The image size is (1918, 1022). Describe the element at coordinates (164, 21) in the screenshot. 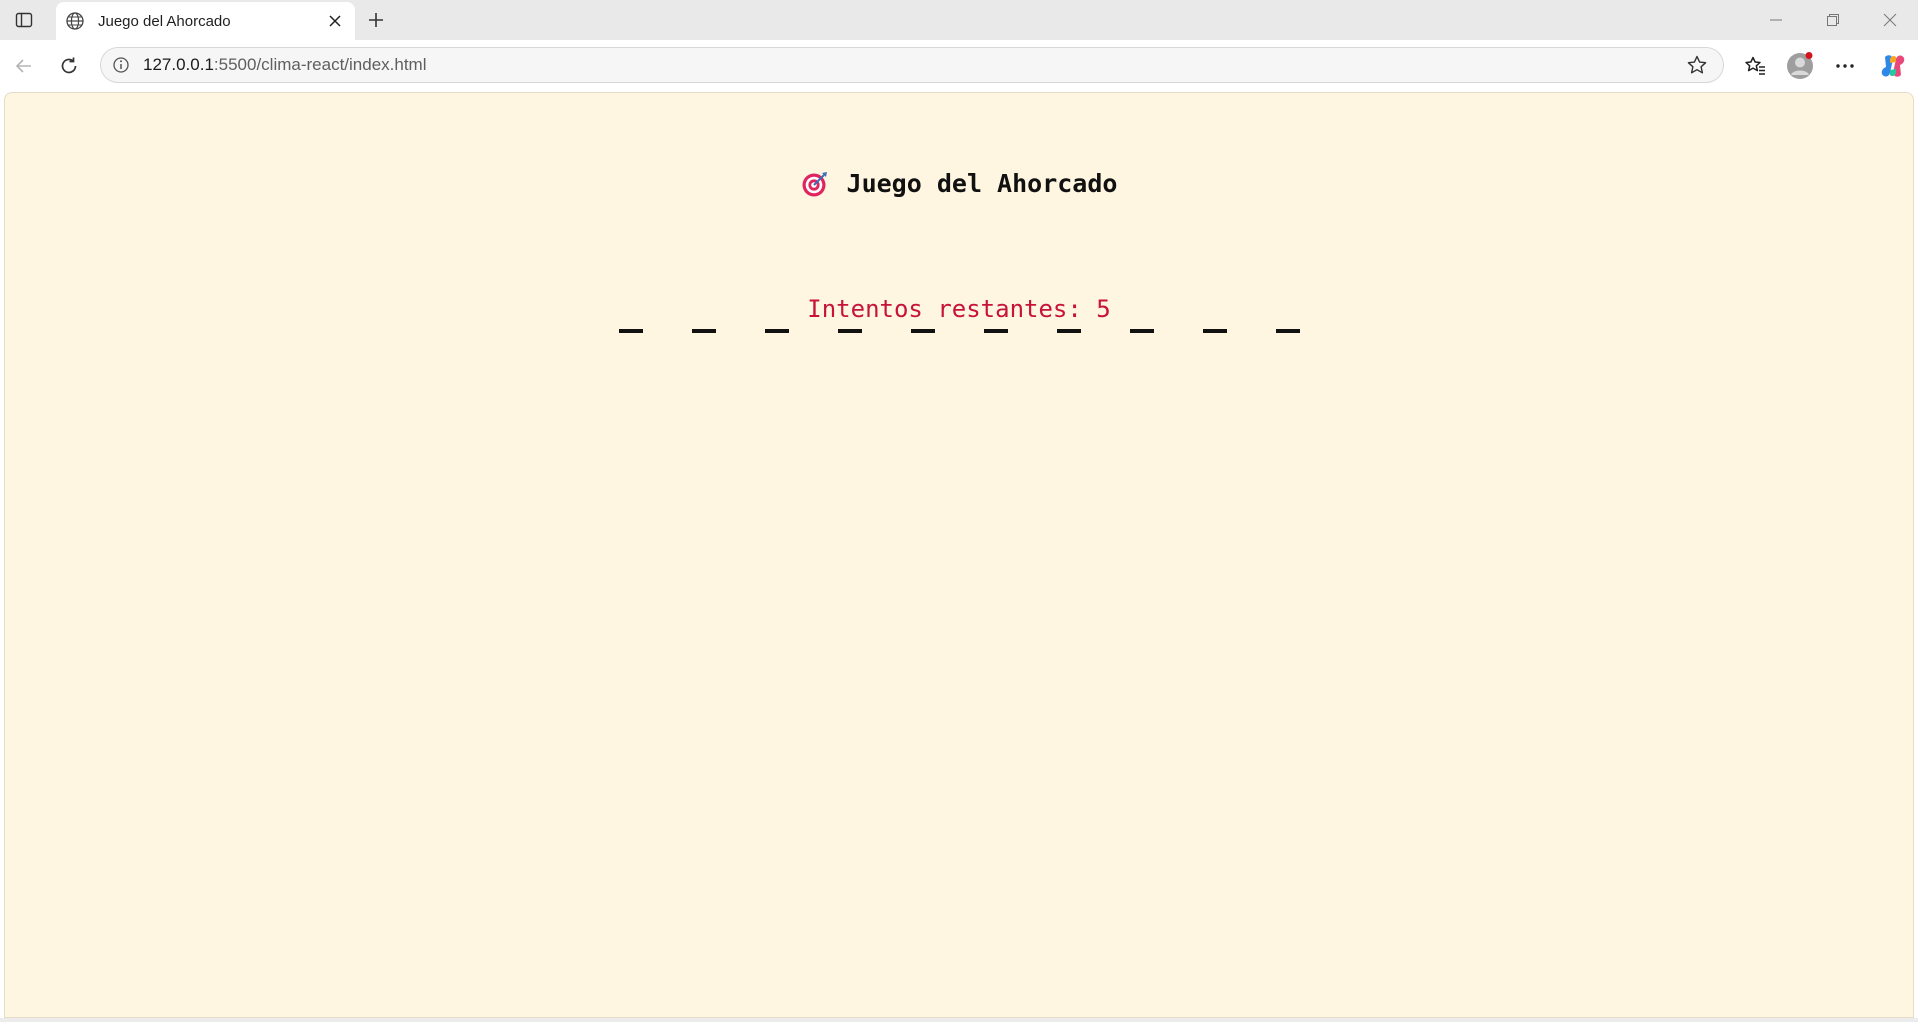

I see `tab-title: Juego del Ahorcado` at that location.